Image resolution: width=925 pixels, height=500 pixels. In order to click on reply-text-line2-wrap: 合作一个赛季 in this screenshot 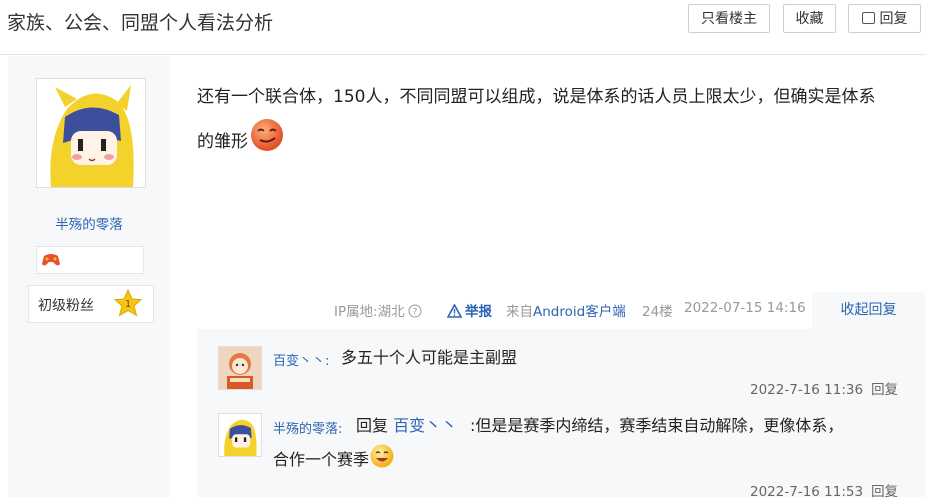, I will do `click(334, 459)`.